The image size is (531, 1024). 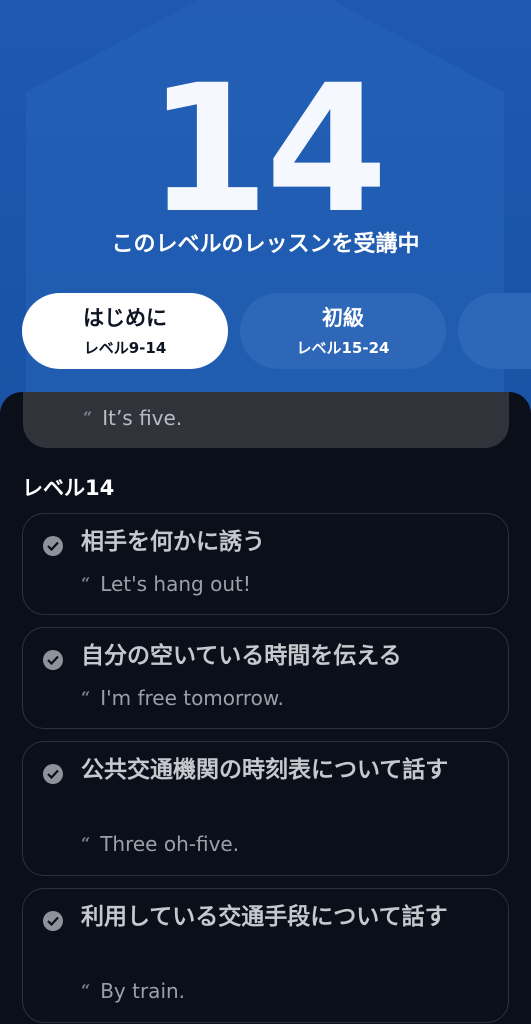 I want to click on tab-range: レベル9-14, so click(x=125, y=347).